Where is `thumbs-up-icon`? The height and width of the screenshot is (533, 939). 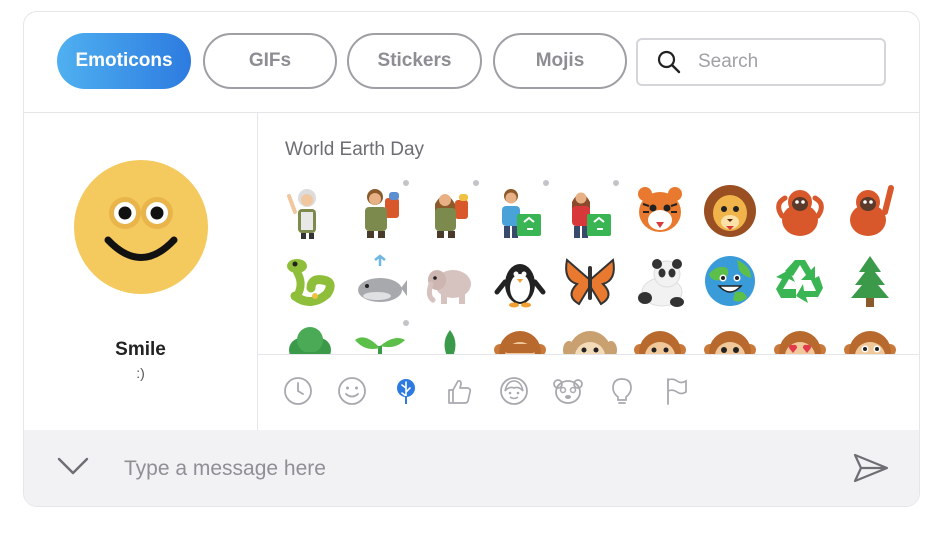
thumbs-up-icon is located at coordinates (460, 391).